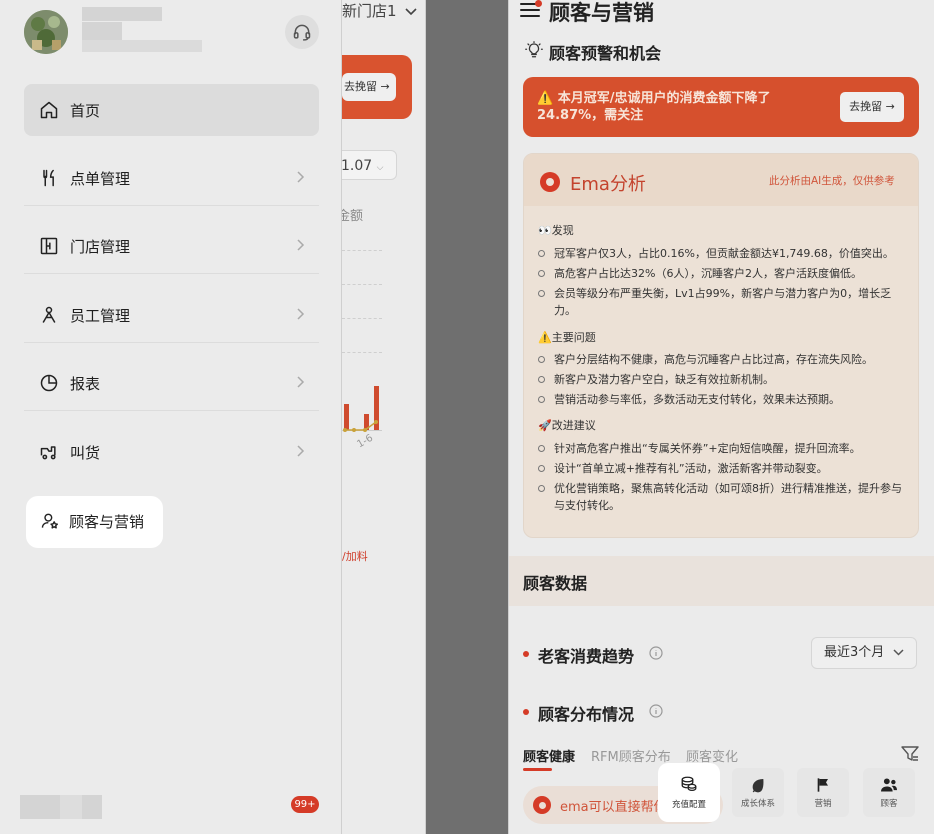 Image resolution: width=934 pixels, height=834 pixels. I want to click on quick-action-label: 成长体系, so click(757, 803).